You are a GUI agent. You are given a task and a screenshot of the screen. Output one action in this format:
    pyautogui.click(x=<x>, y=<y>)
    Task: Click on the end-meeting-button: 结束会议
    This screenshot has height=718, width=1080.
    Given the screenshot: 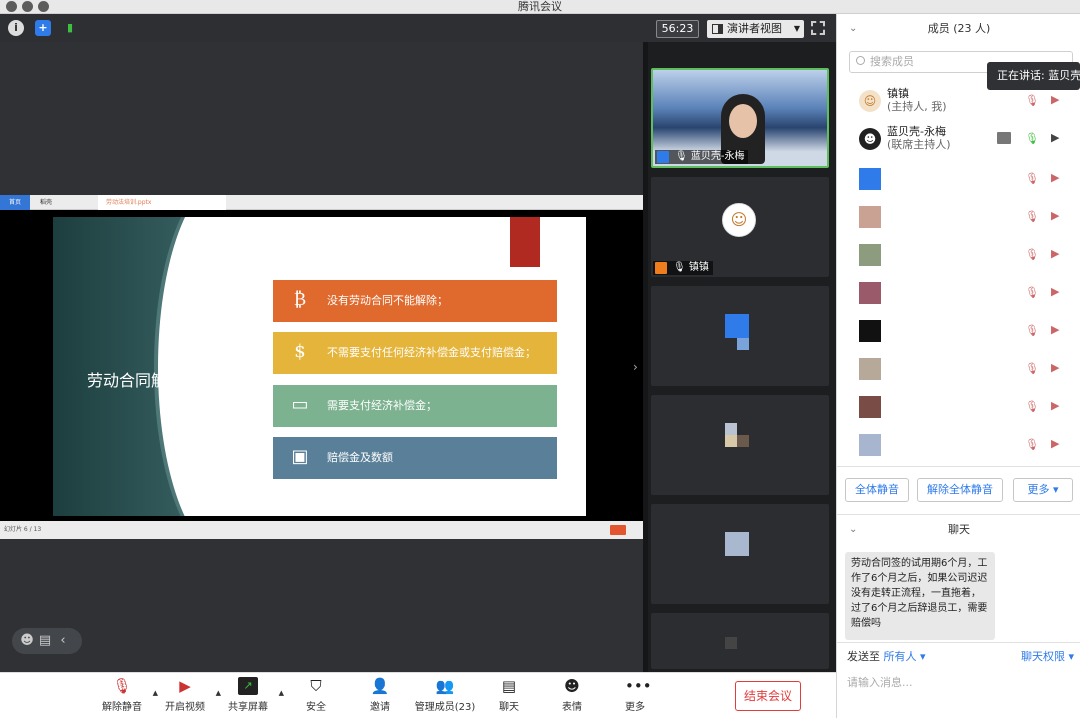 What is the action you would take?
    pyautogui.click(x=768, y=696)
    